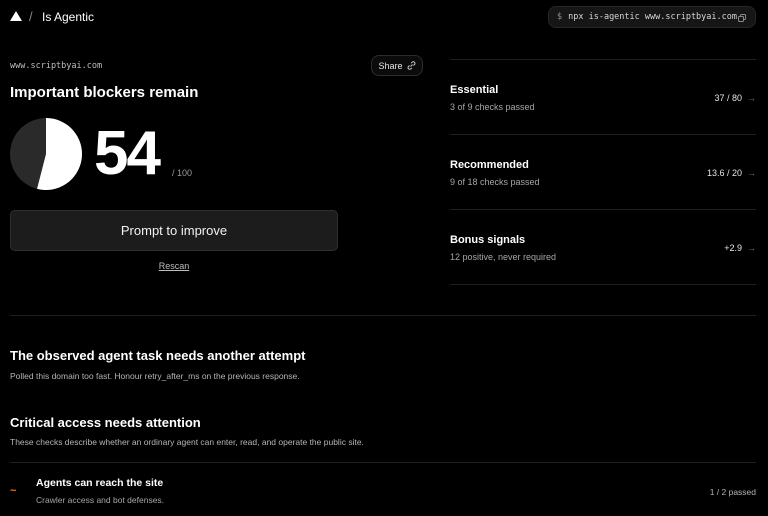 The image size is (768, 516). I want to click on check-title: Bonus signals, so click(488, 240).